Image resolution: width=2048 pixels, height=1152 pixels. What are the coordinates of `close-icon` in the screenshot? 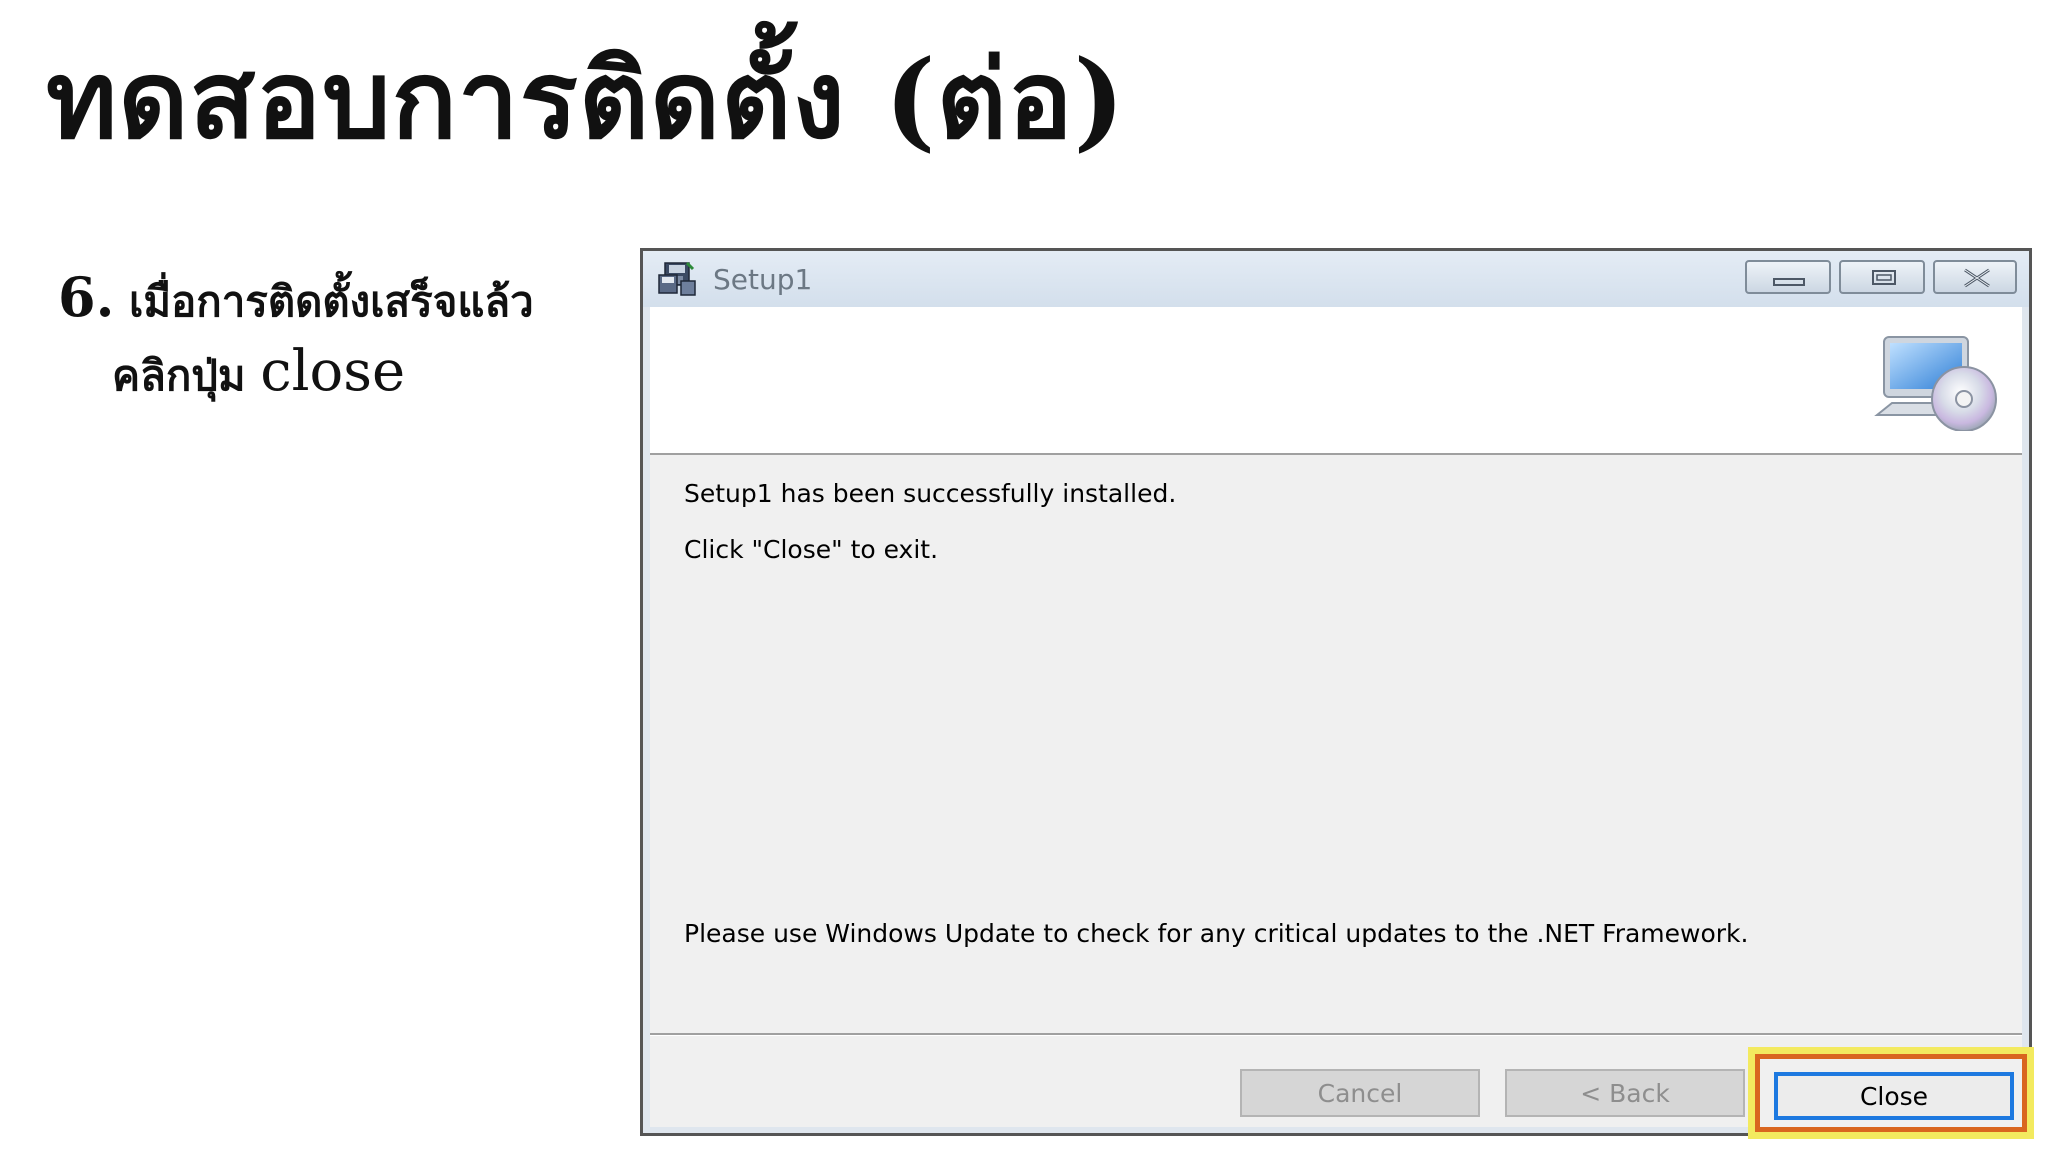 It's located at (1977, 278).